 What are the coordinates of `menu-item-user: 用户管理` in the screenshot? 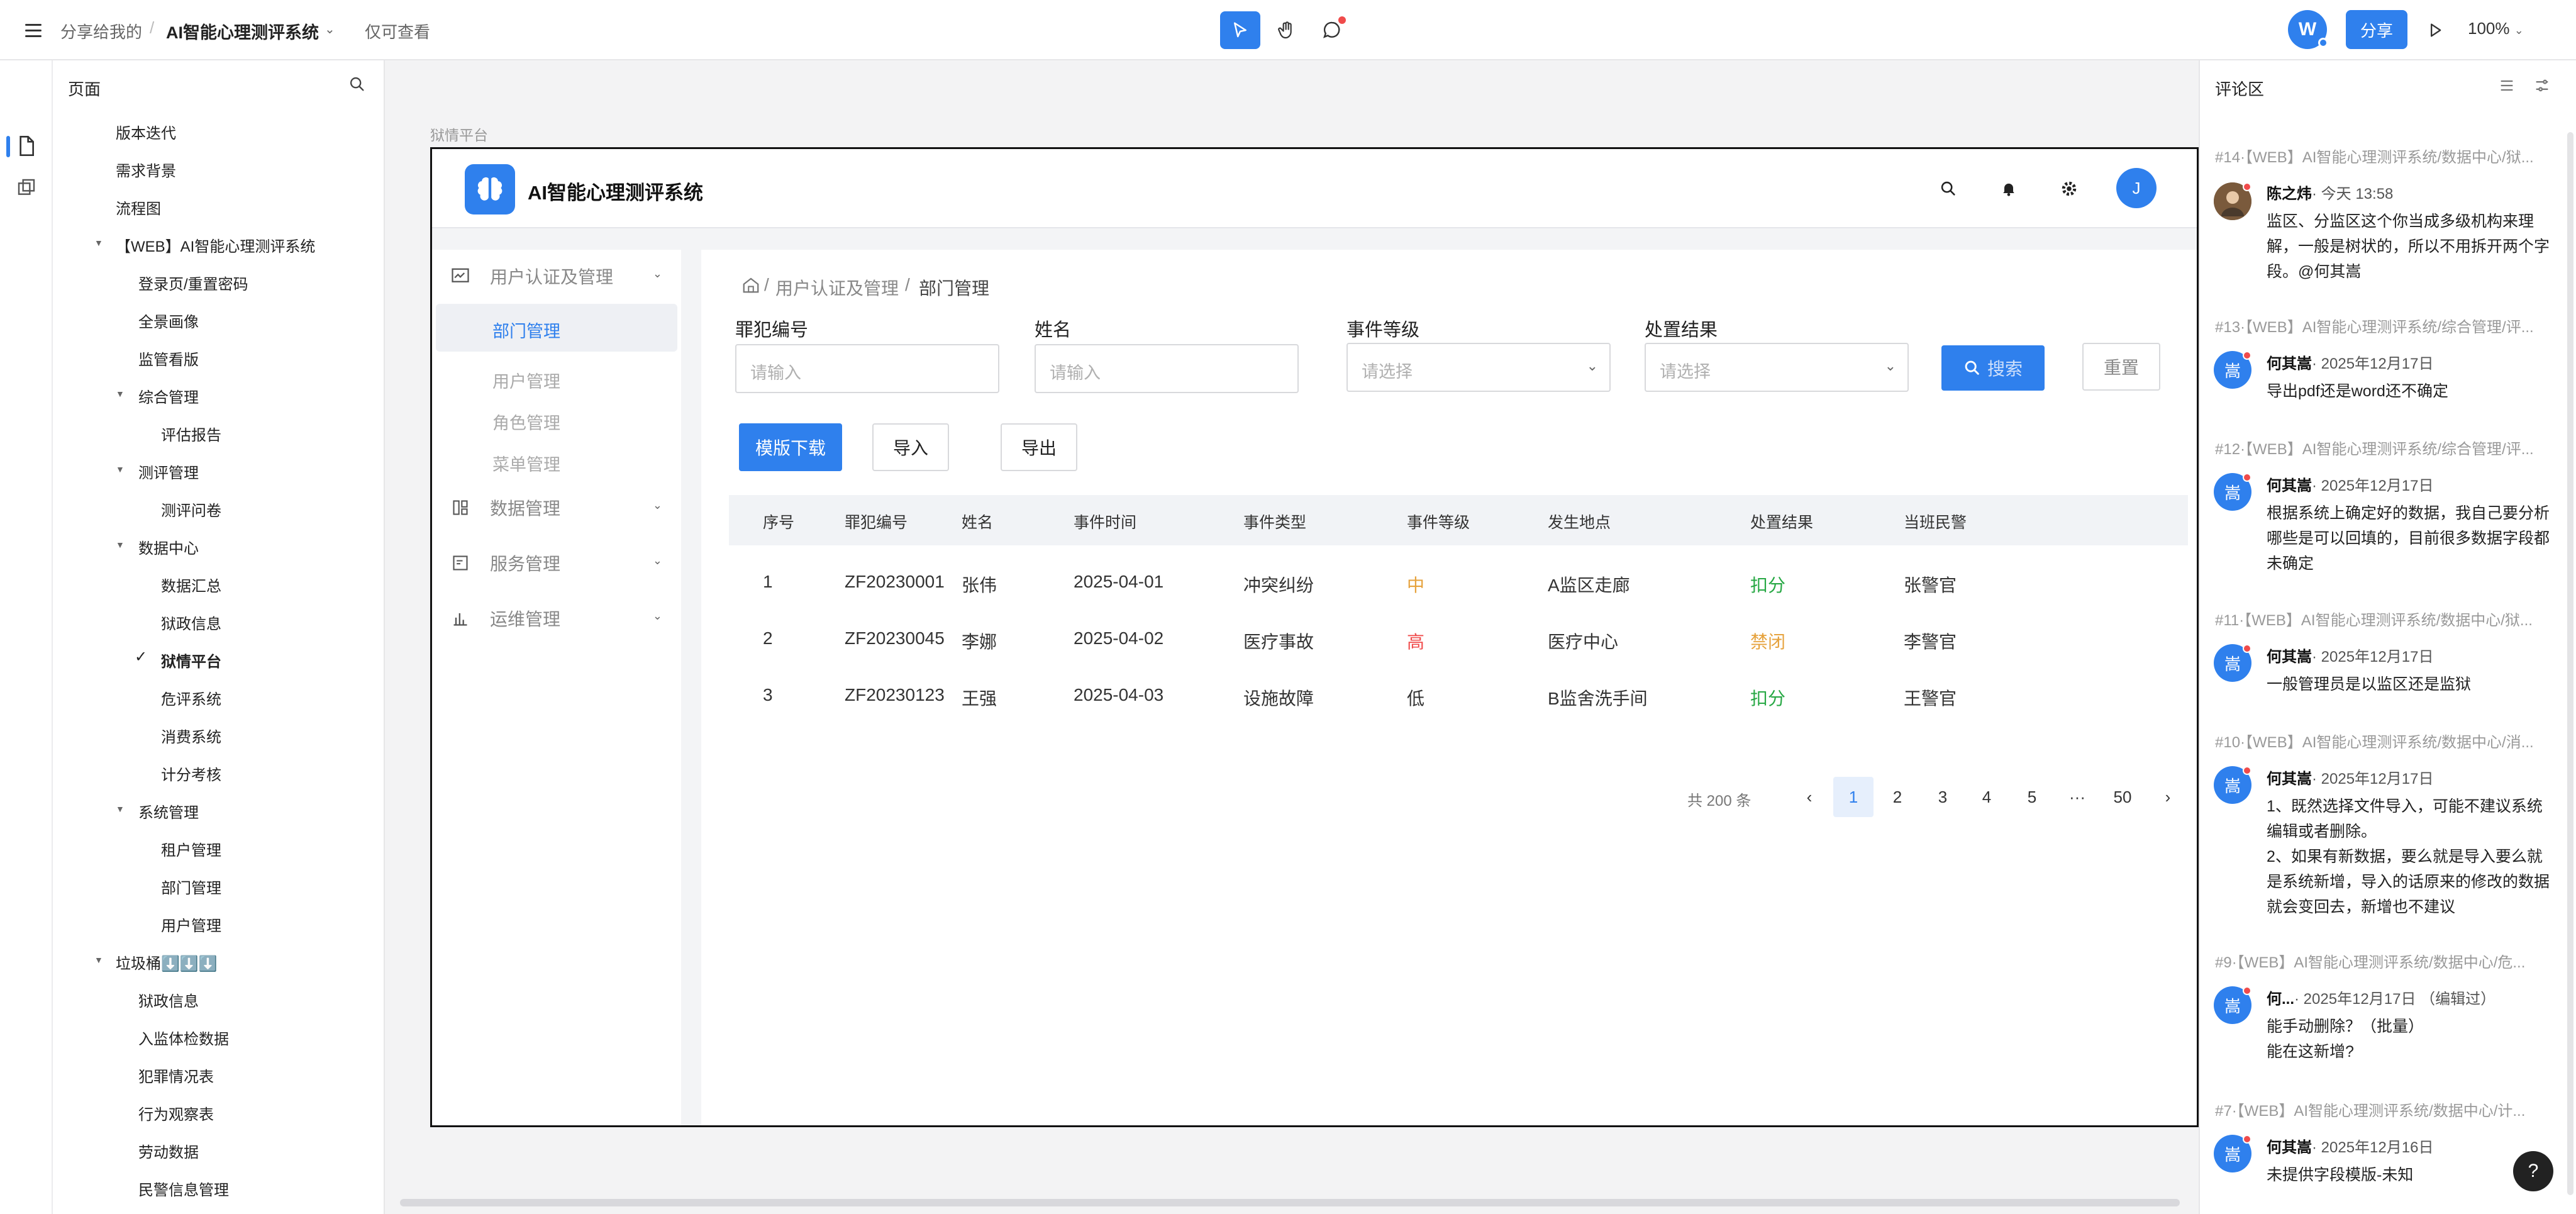 It's located at (526, 380).